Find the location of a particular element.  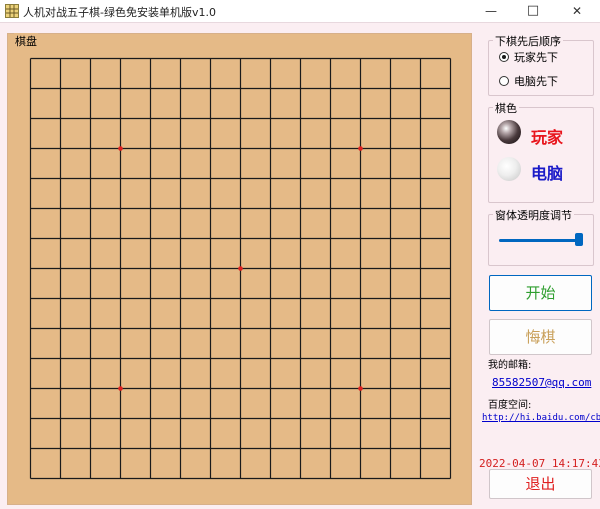

color-panel: 棋色 玩家 电脑 is located at coordinates (541, 151).